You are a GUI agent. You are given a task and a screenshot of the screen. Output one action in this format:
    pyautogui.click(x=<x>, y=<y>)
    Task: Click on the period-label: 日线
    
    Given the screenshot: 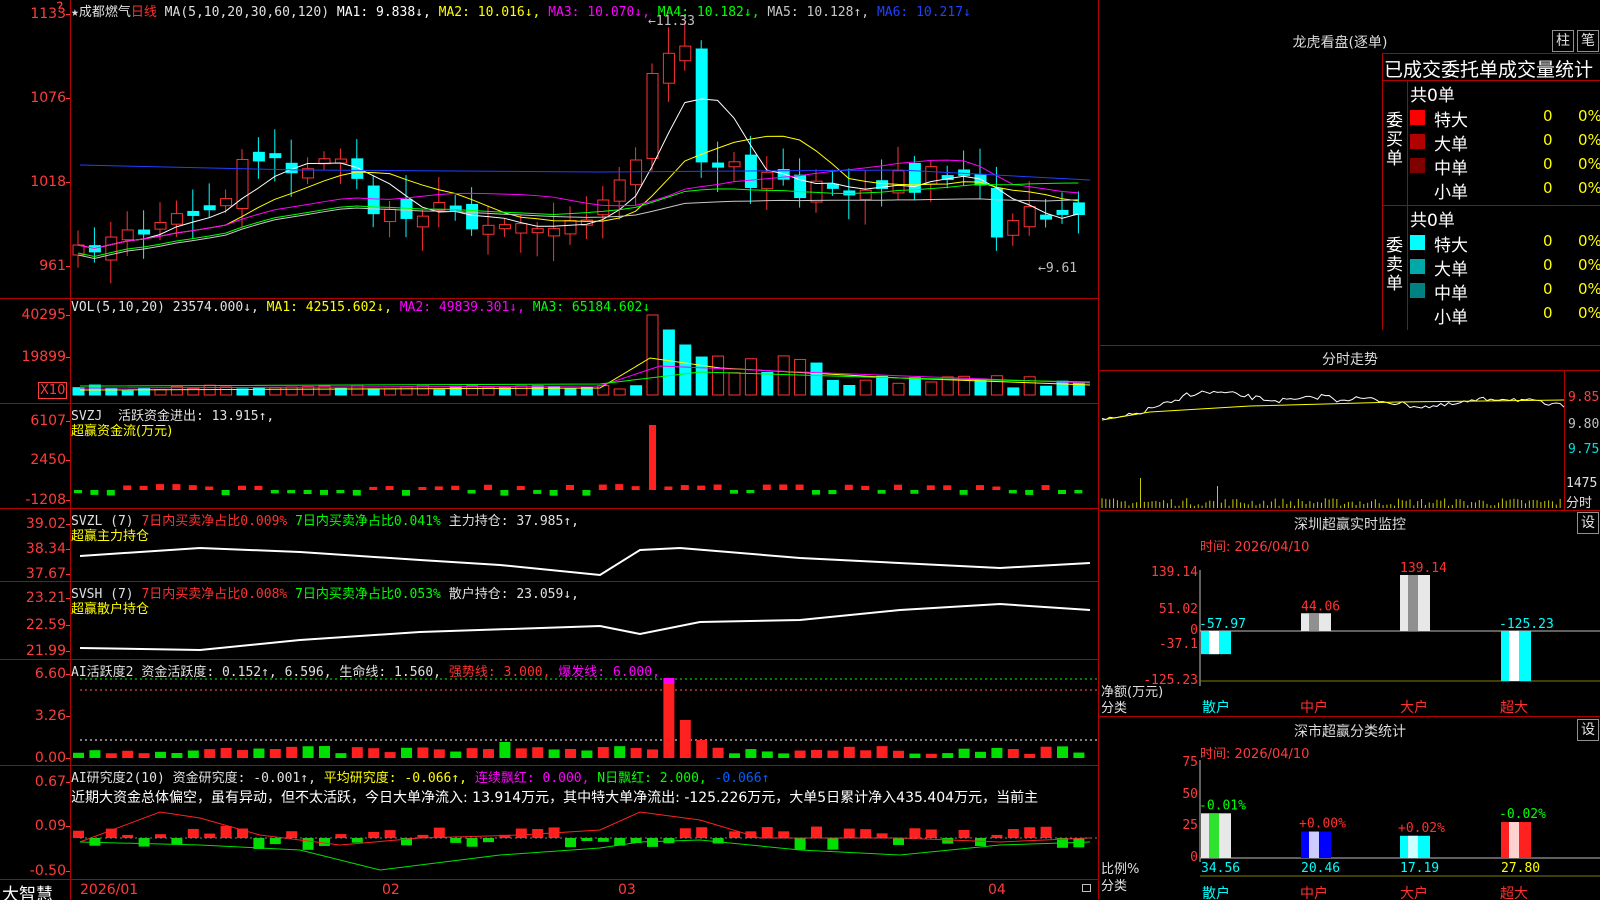 What is the action you would take?
    pyautogui.click(x=144, y=12)
    